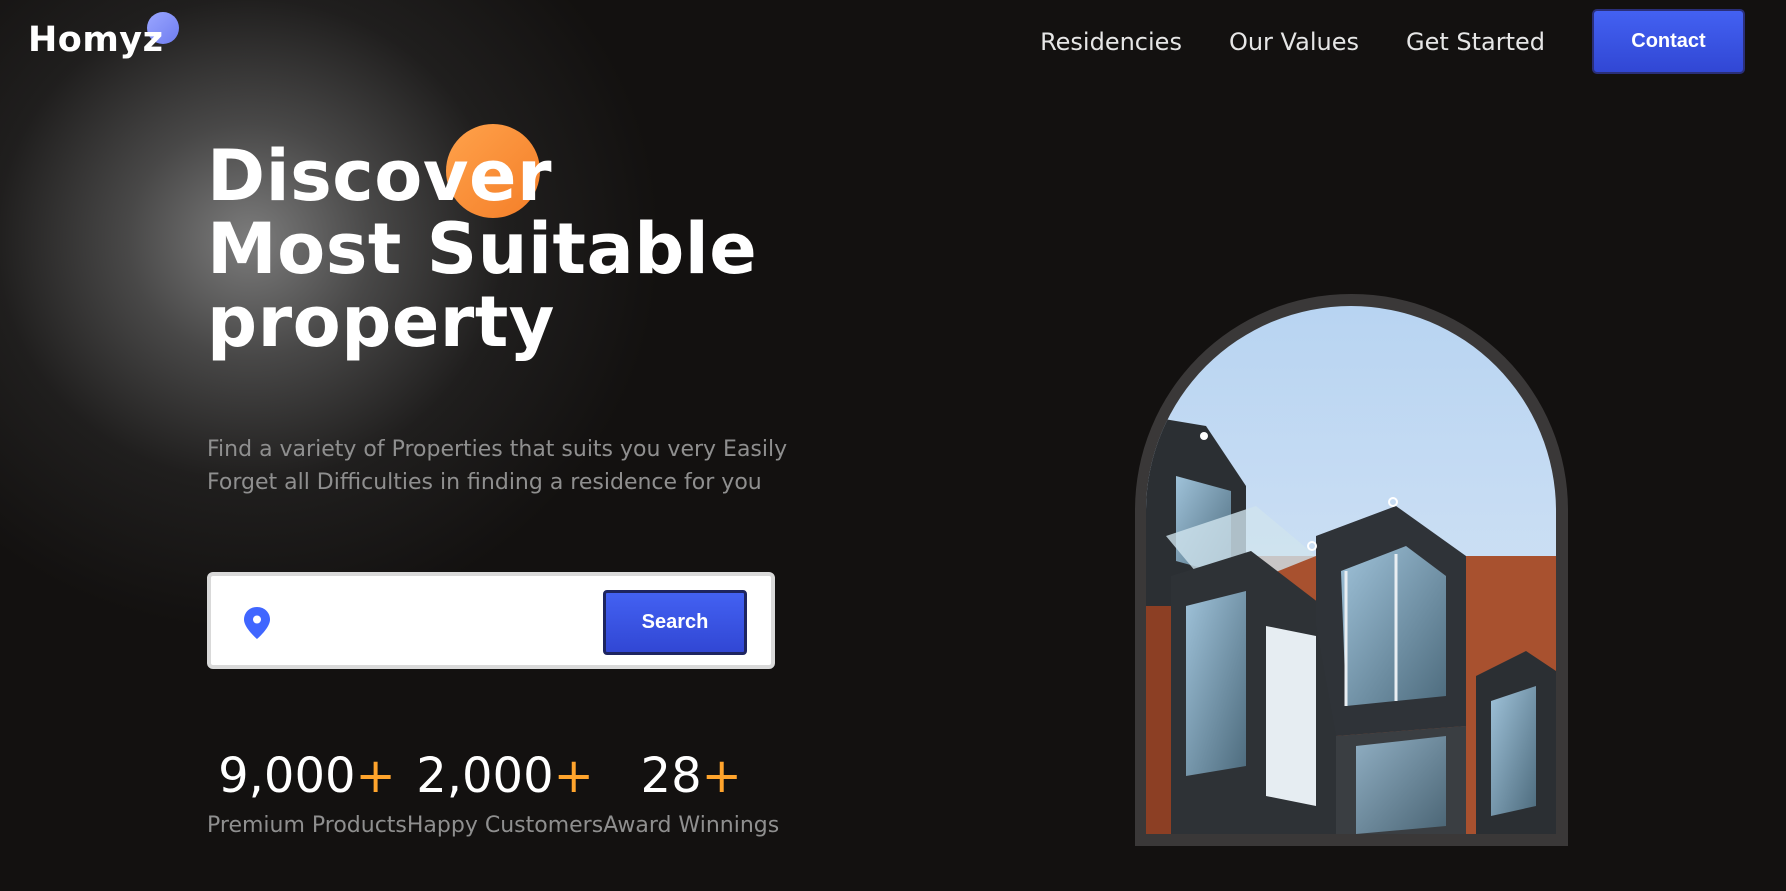 This screenshot has height=891, width=1786. I want to click on search-button: Search, so click(675, 622).